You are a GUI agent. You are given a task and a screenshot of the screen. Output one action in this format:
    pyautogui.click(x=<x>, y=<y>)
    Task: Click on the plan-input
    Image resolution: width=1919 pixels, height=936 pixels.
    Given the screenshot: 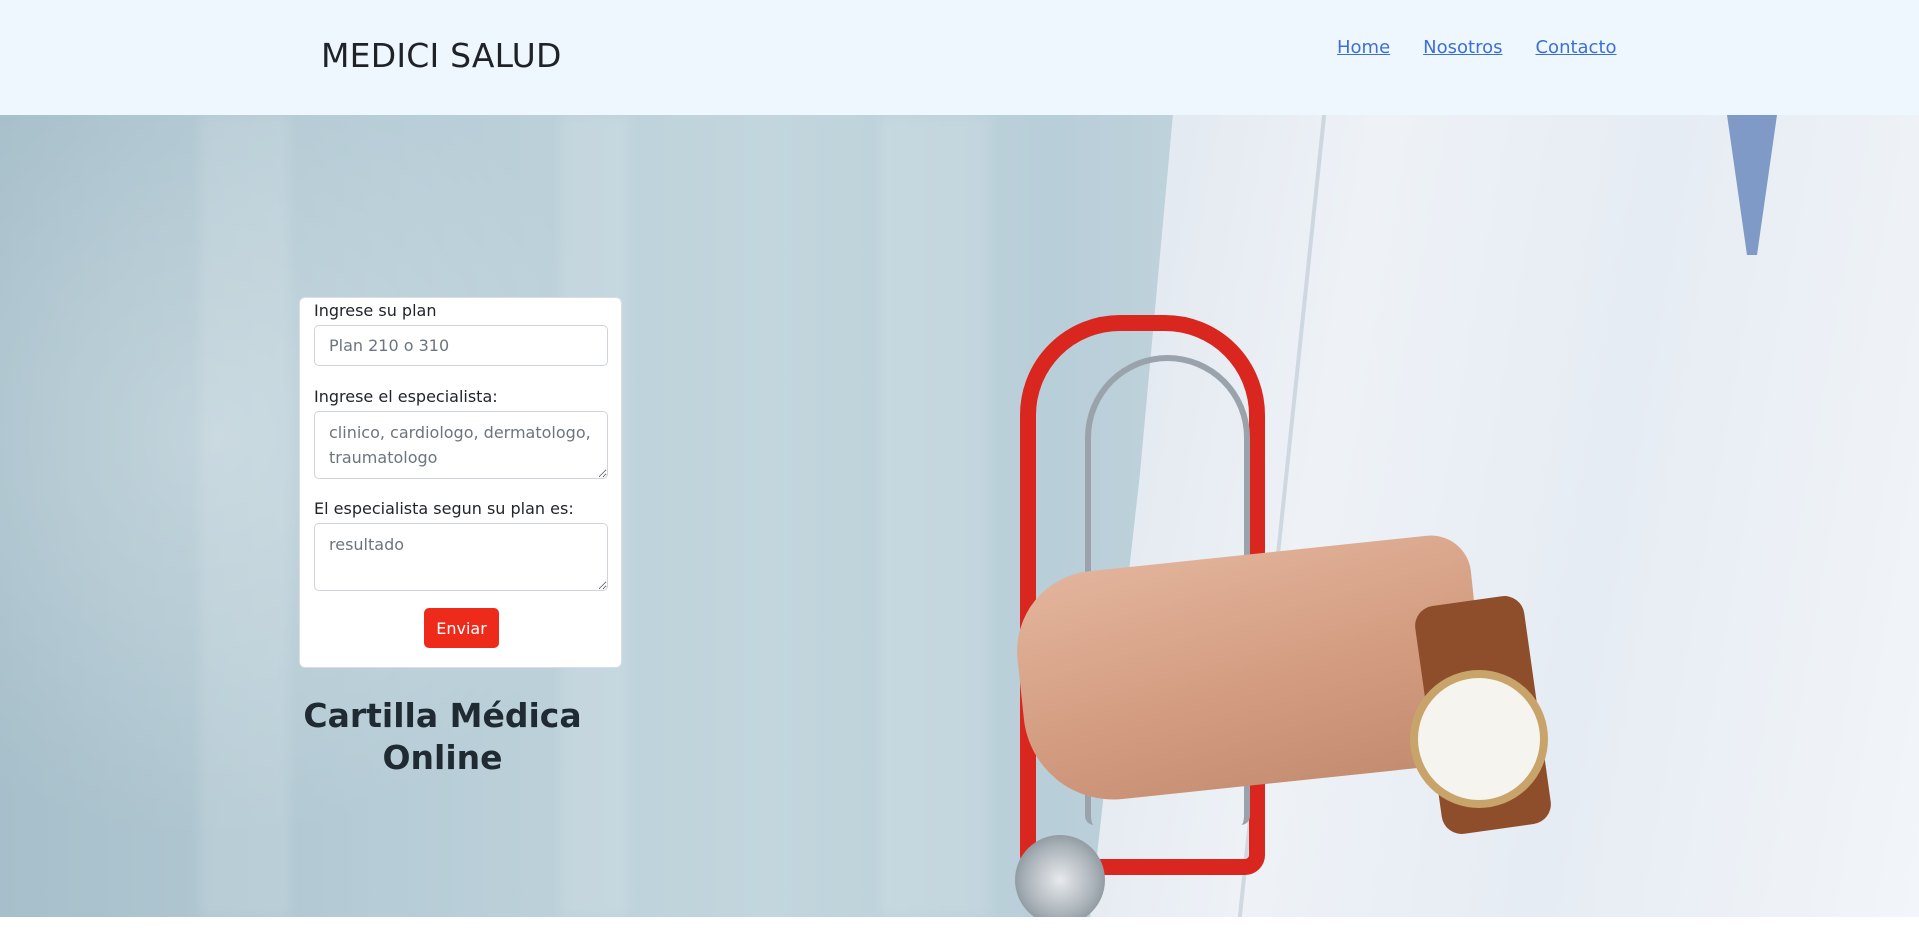 What is the action you would take?
    pyautogui.click(x=461, y=345)
    